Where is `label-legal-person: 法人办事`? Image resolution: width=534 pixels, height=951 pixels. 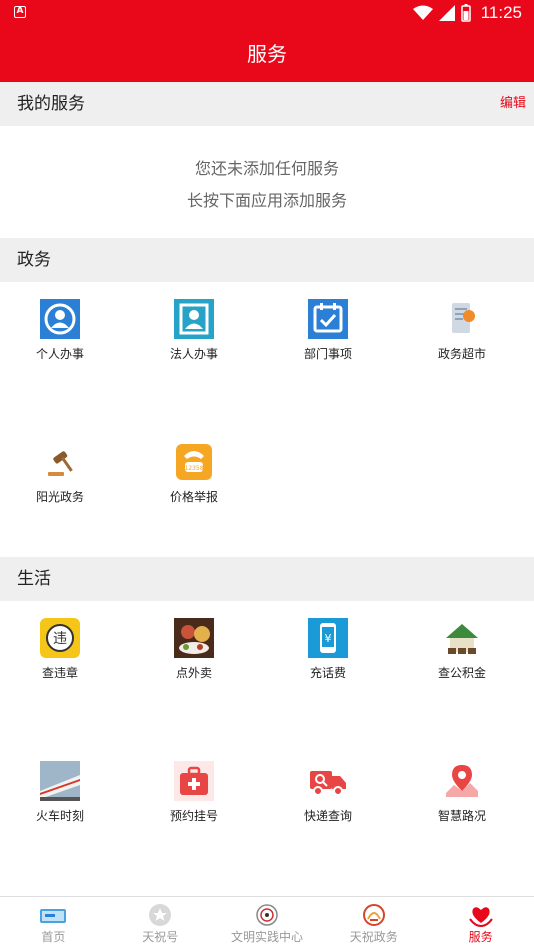
label-legal-person: 法人办事 is located at coordinates (193, 354).